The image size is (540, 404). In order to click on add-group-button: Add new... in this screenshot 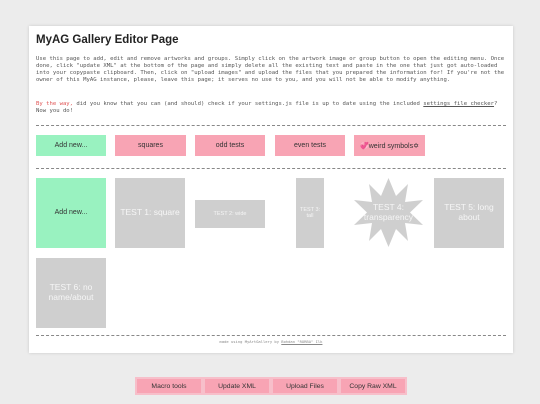, I will do `click(71, 145)`.